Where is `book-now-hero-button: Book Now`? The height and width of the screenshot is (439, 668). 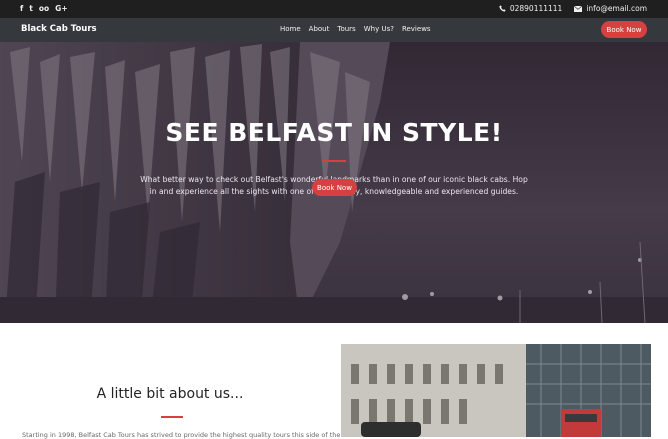
book-now-hero-button: Book Now is located at coordinates (334, 187).